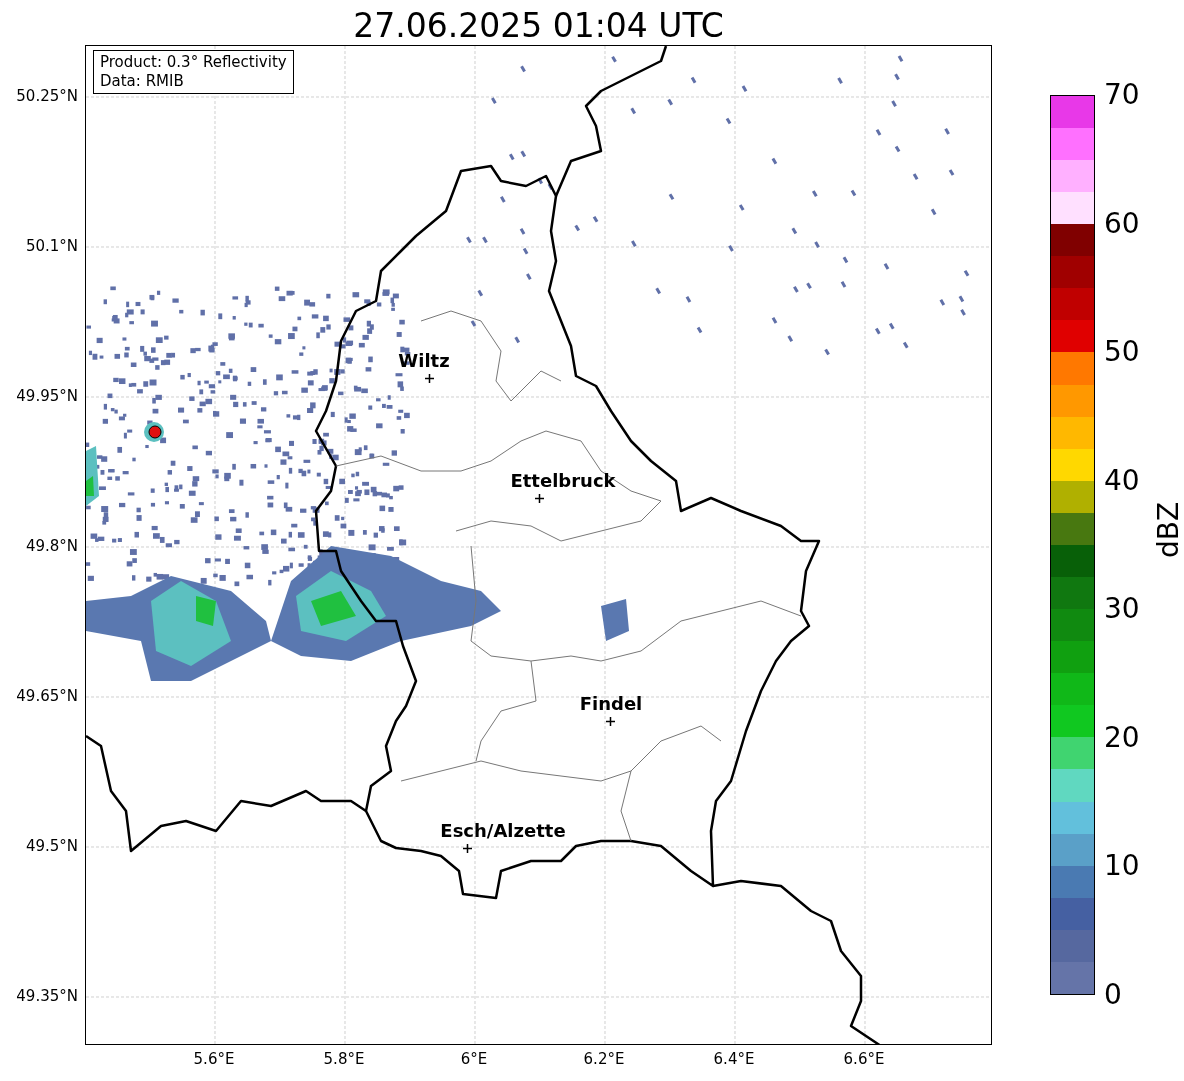 The image size is (1184, 1081). I want to click on axis-tick-label: 50.25°N, so click(47, 96).